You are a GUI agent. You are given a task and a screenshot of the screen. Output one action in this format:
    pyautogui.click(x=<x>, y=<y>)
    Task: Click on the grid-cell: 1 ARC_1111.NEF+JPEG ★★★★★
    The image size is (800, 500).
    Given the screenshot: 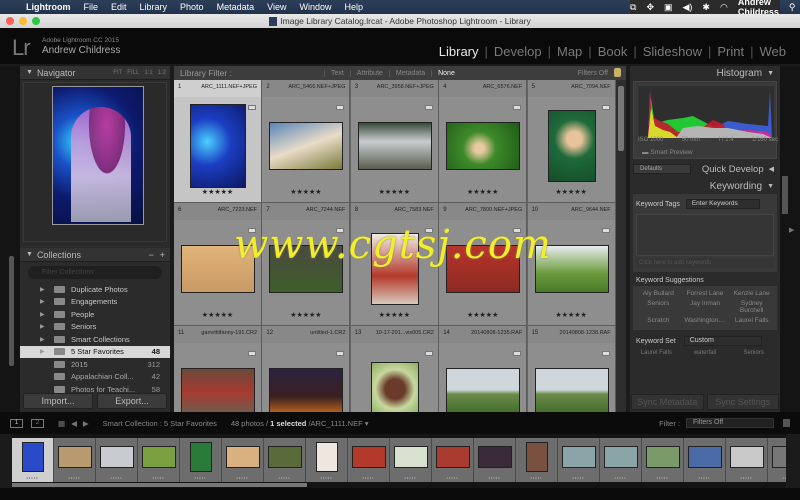 What is the action you would take?
    pyautogui.click(x=218, y=141)
    